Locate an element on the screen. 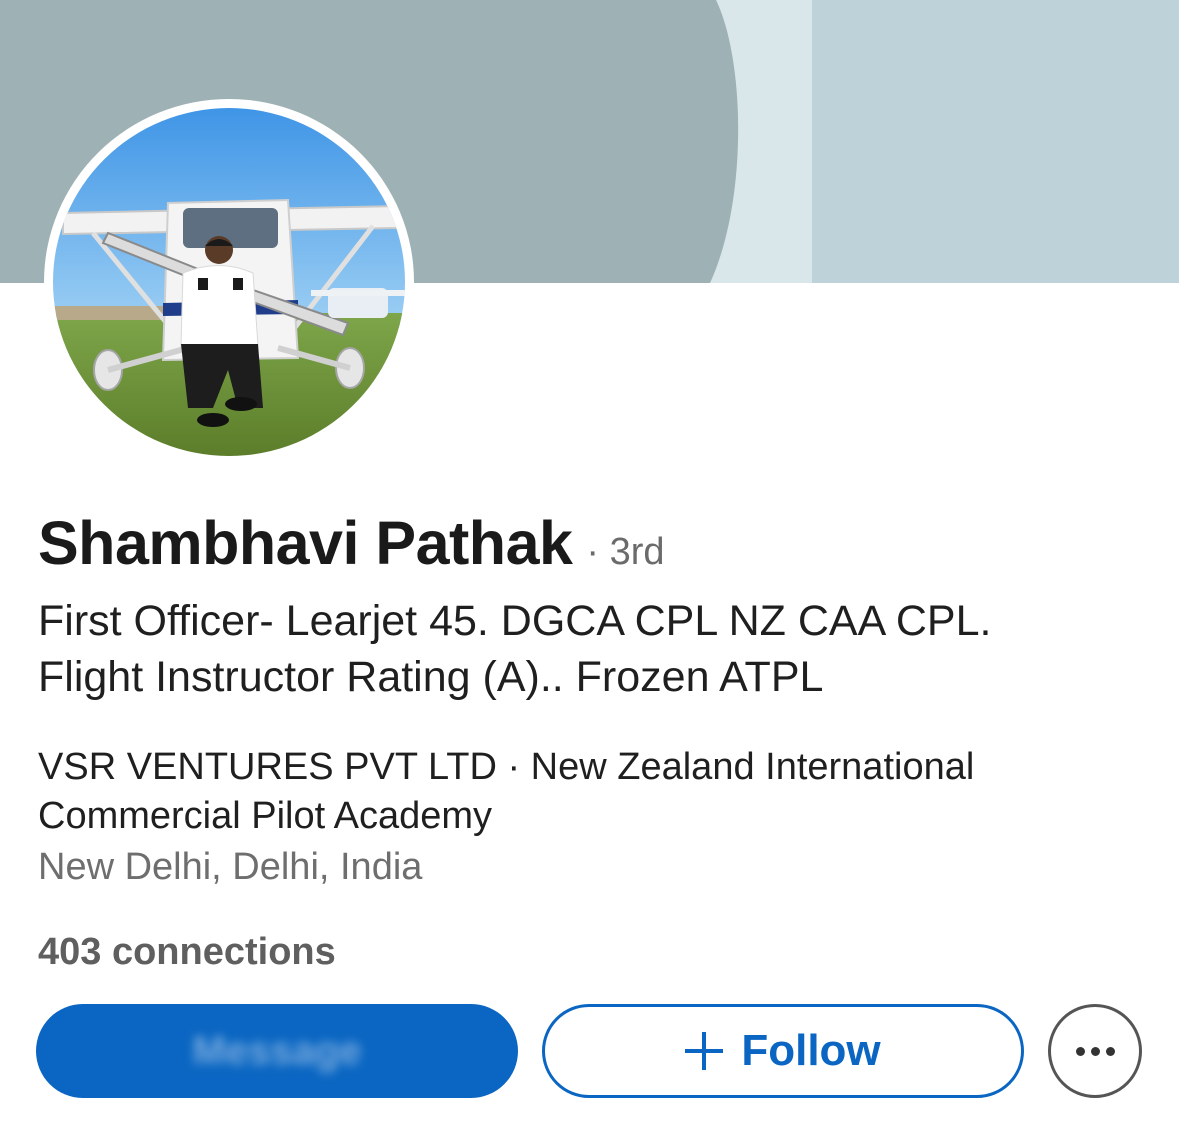 Image resolution: width=1179 pixels, height=1128 pixels. profile-location: New Delhi, Delhi, India is located at coordinates (230, 867).